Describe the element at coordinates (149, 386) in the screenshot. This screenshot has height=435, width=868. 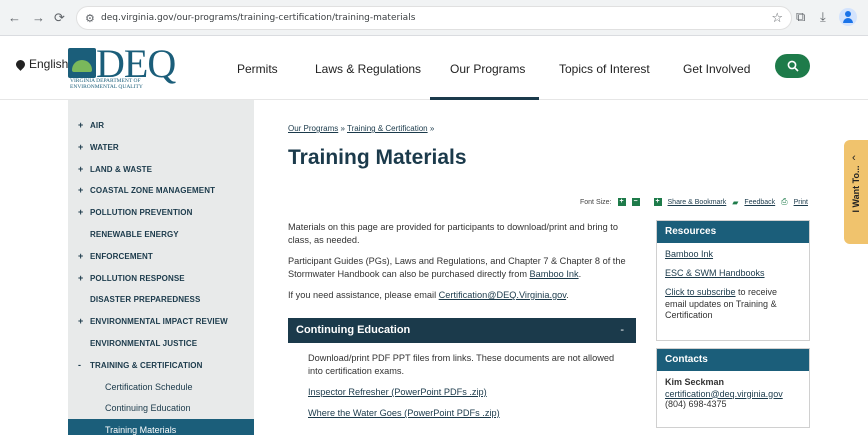
I see `sidebar-subitem-label: Certification Schedule` at that location.